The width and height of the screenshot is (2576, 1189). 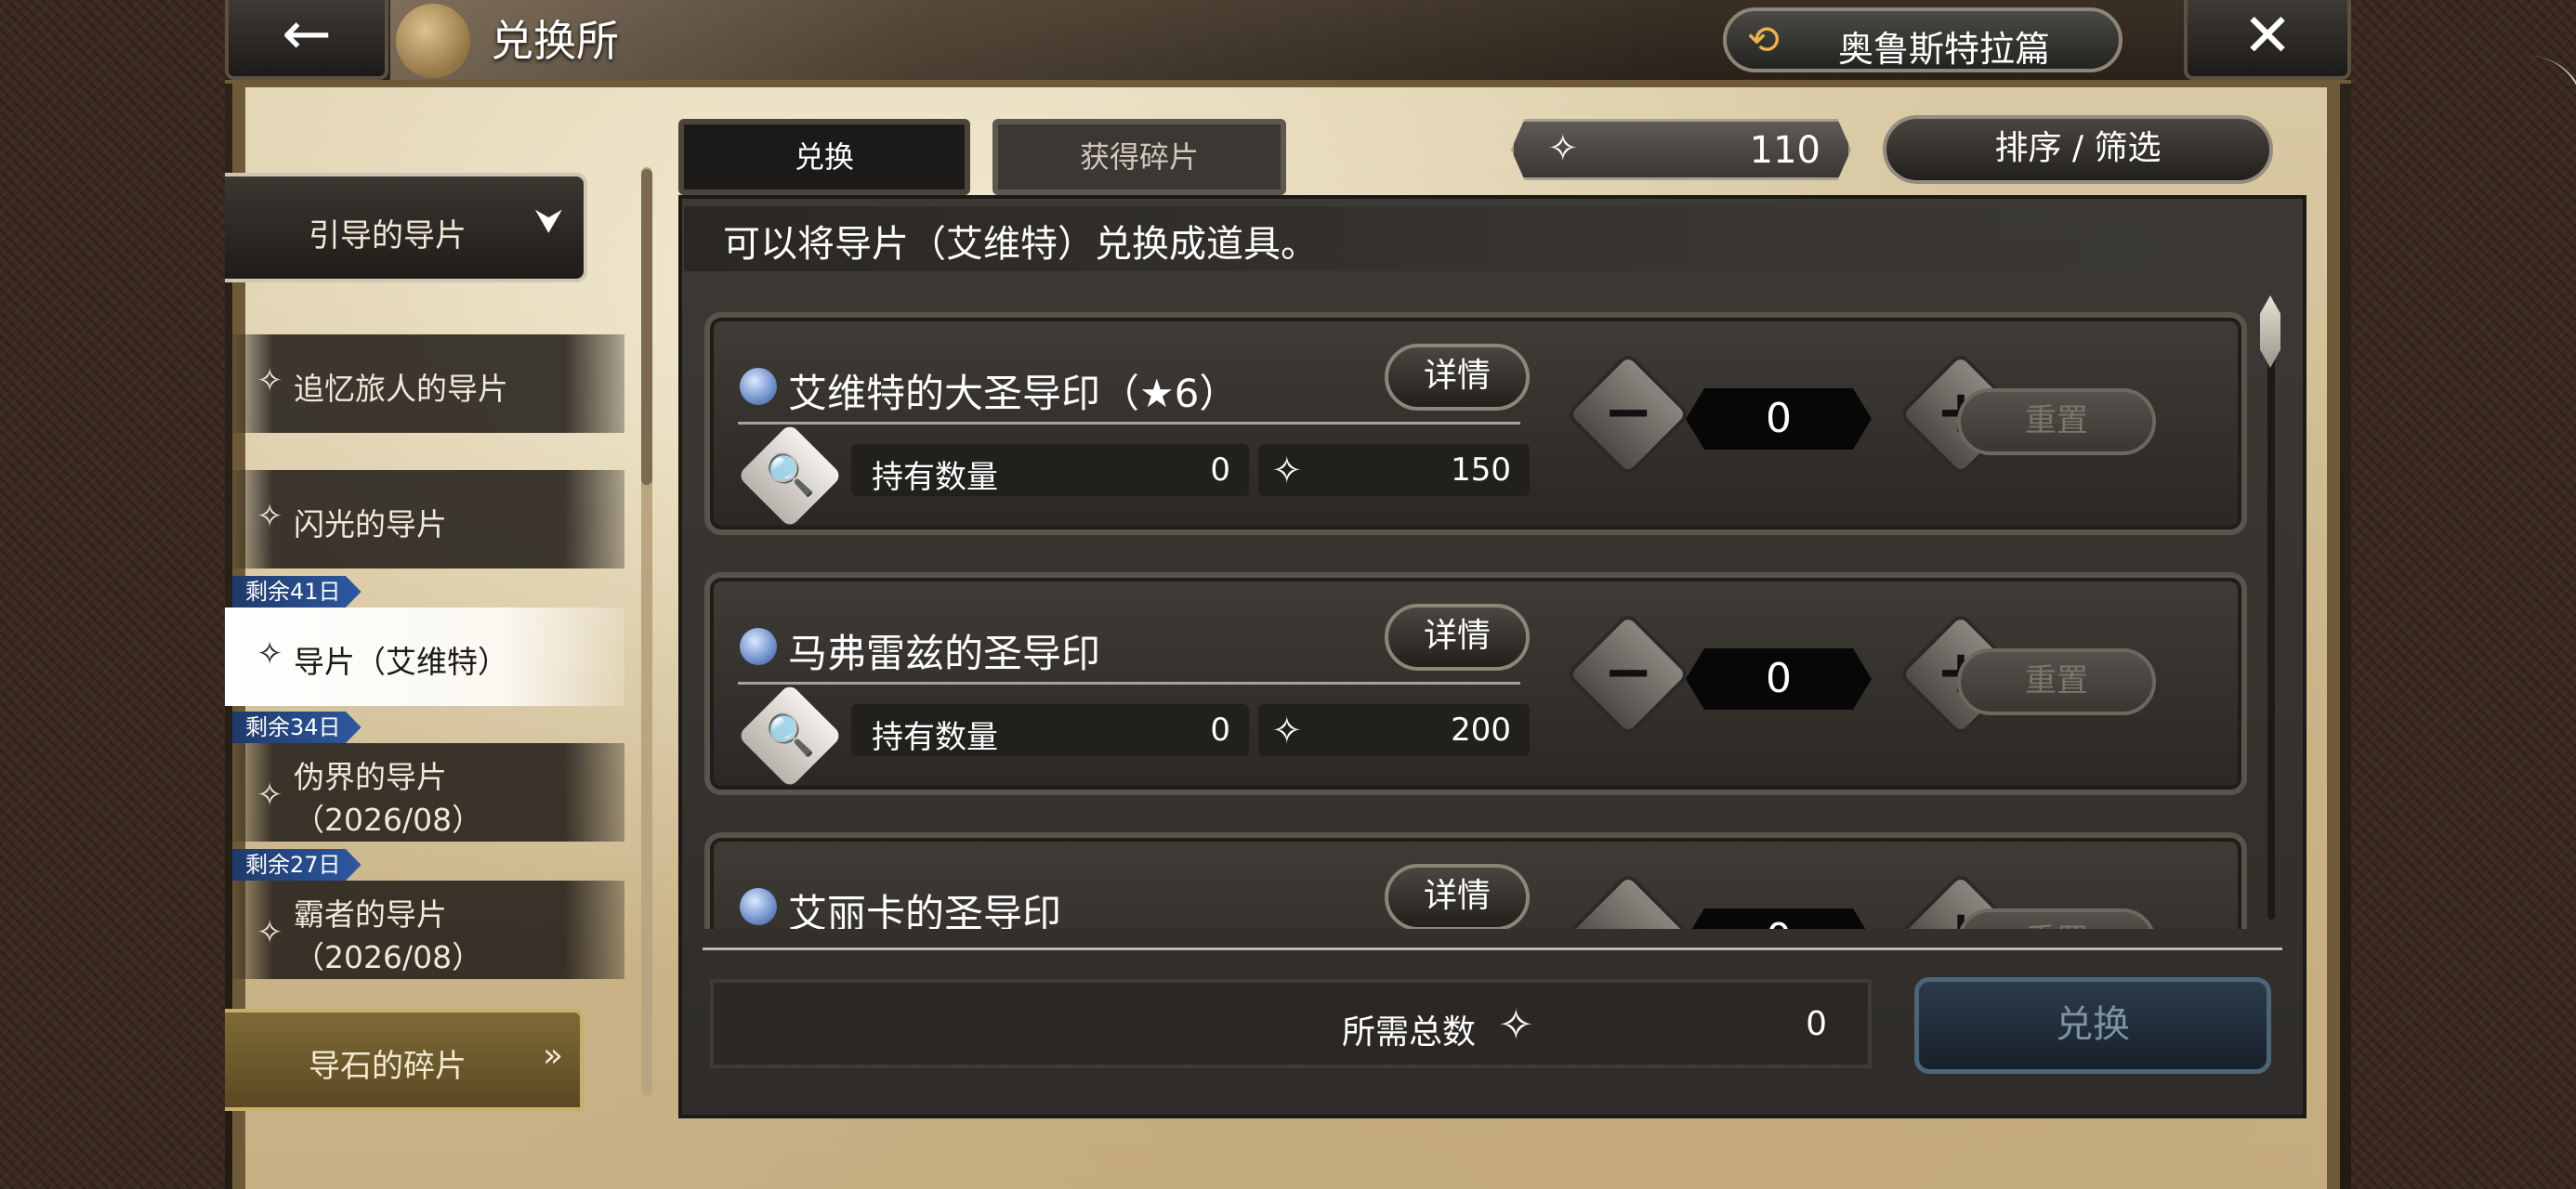 What do you see at coordinates (2267, 36) in the screenshot?
I see `close-icon: ✕` at bounding box center [2267, 36].